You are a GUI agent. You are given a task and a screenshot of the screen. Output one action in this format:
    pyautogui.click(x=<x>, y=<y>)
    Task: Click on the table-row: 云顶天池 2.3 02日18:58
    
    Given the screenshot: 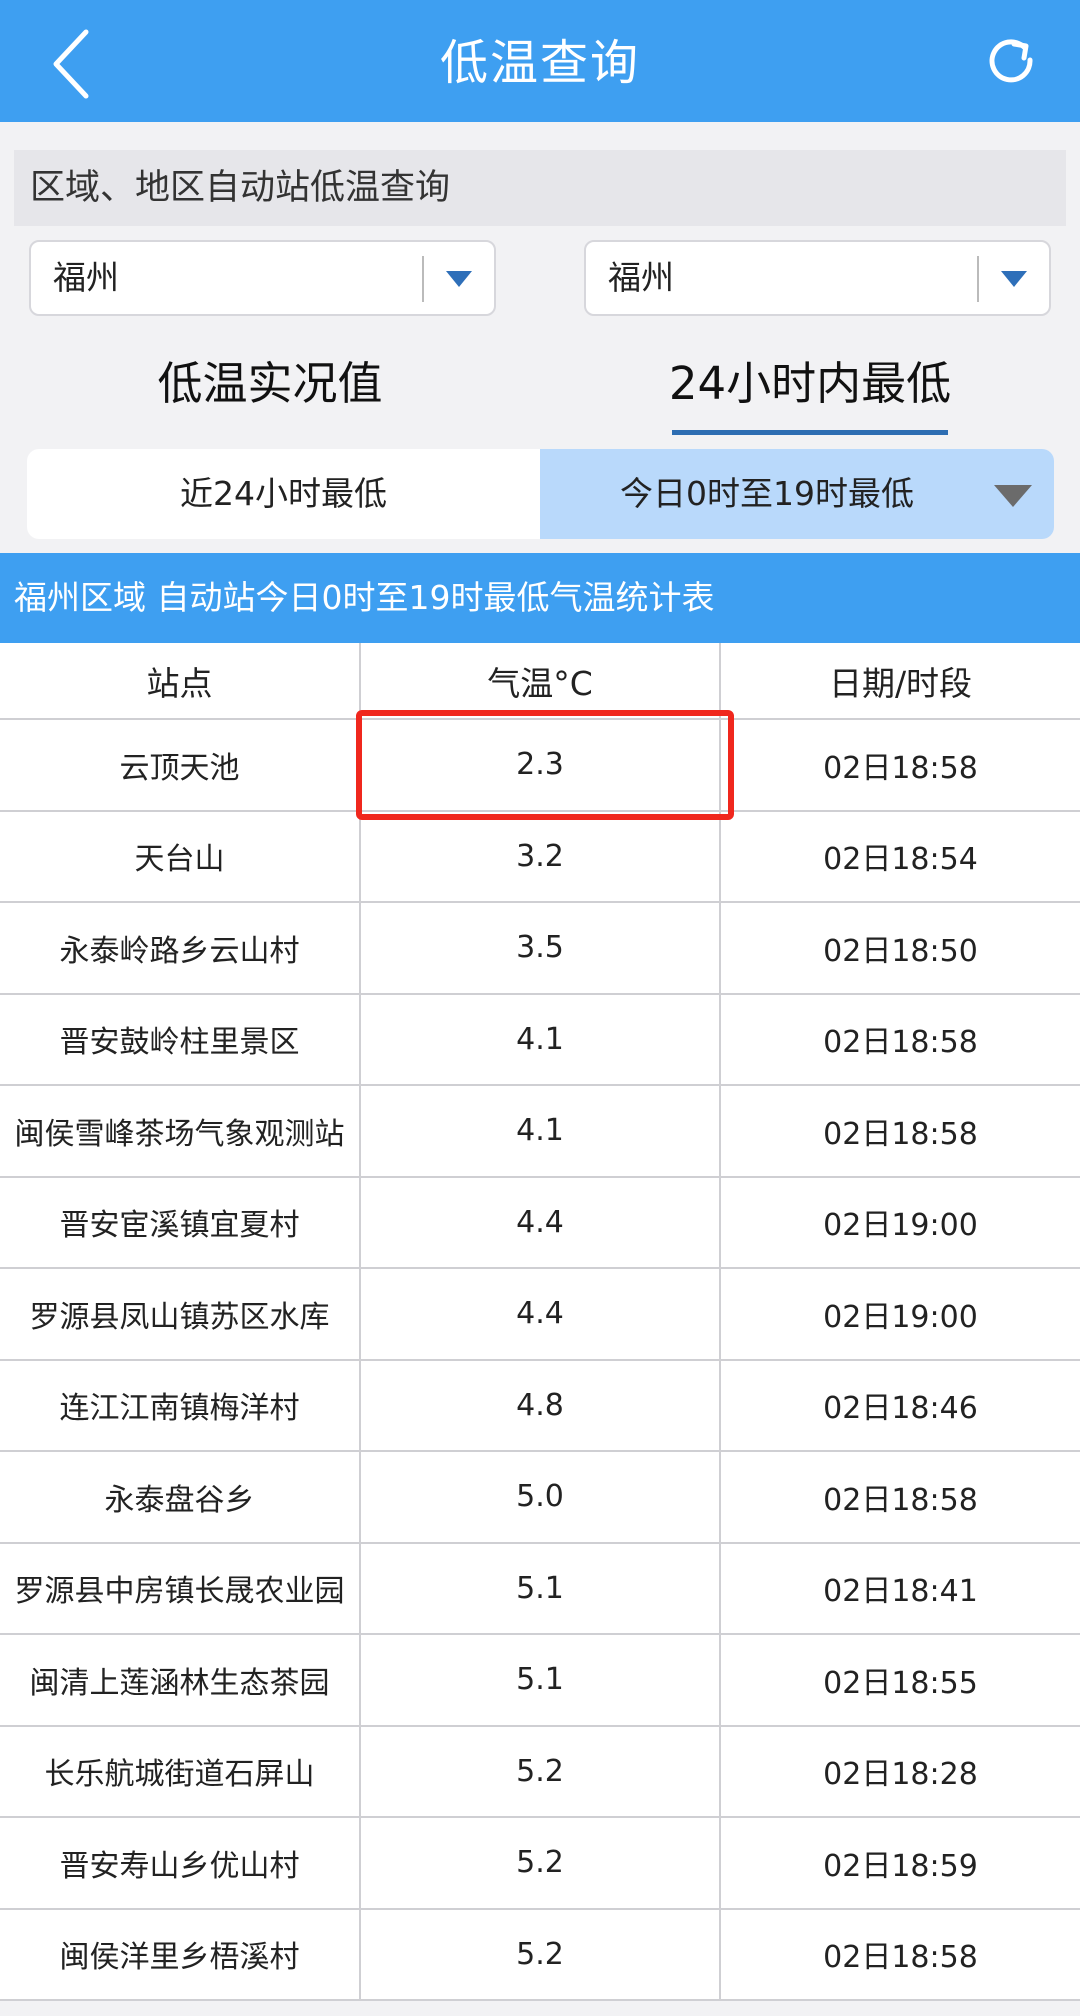 What is the action you would take?
    pyautogui.click(x=540, y=766)
    